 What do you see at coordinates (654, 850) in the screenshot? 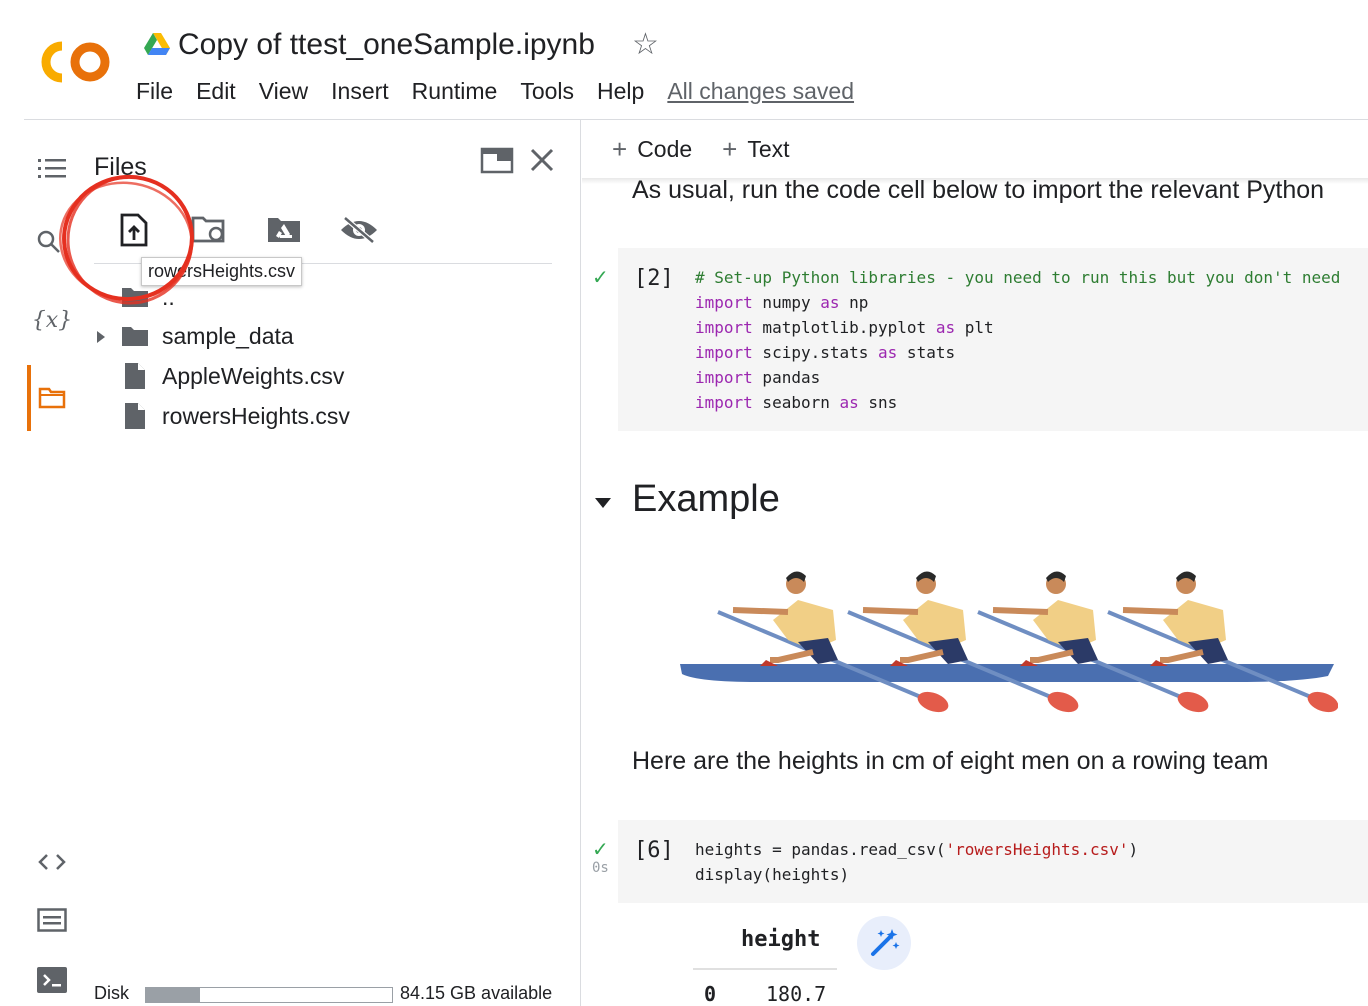
I see `execution-count: [6]` at bounding box center [654, 850].